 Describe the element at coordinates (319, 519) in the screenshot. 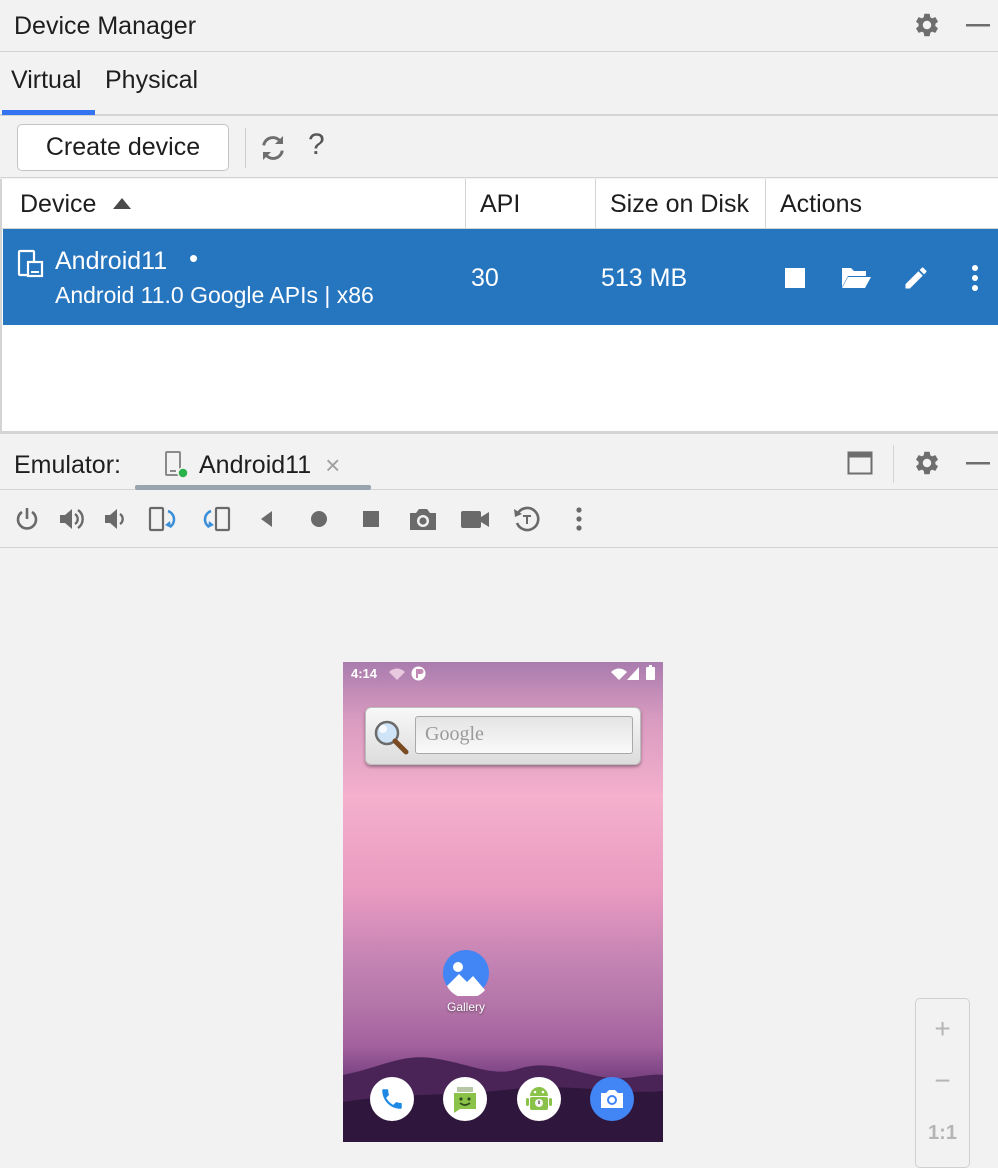

I see `home-icon` at that location.